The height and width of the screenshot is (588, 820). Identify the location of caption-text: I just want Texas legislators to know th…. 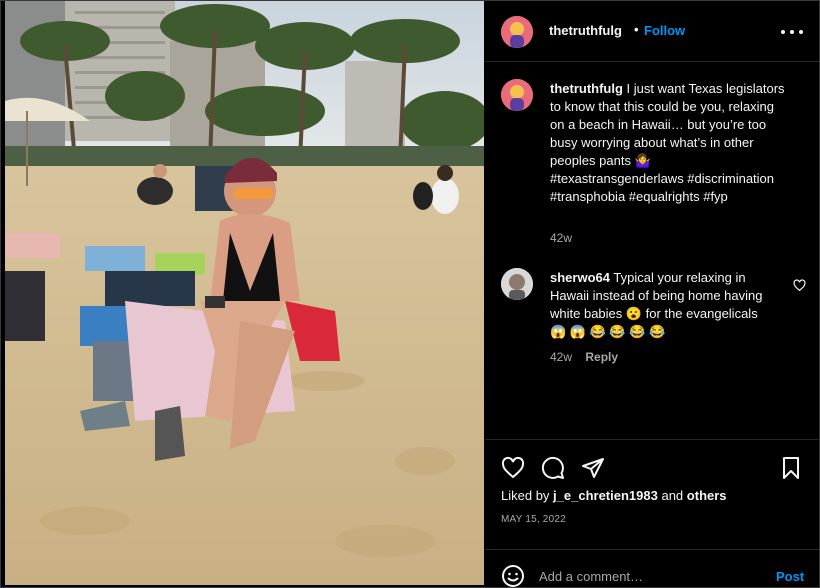
(667, 142).